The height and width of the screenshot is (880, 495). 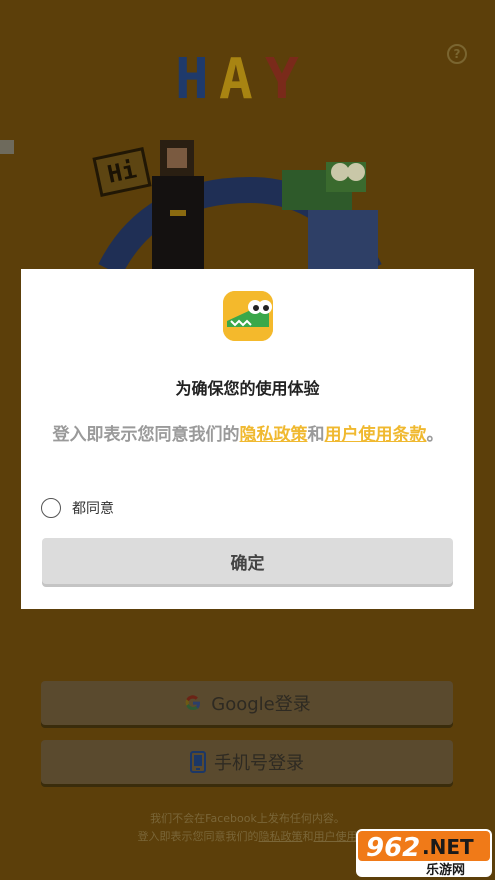 What do you see at coordinates (448, 847) in the screenshot?
I see `watermark-suffix: .NET` at bounding box center [448, 847].